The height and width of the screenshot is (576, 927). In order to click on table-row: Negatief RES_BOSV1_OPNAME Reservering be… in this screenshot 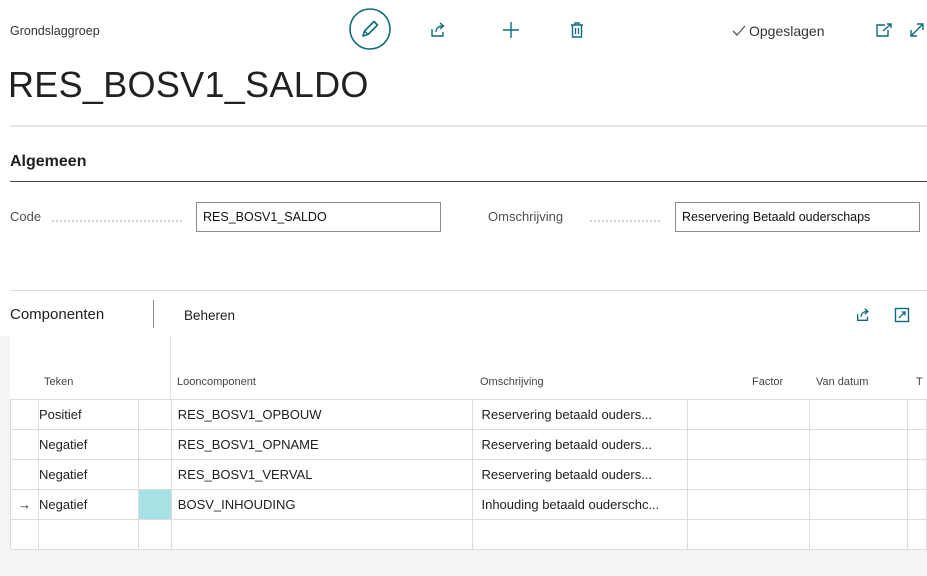, I will do `click(468, 444)`.